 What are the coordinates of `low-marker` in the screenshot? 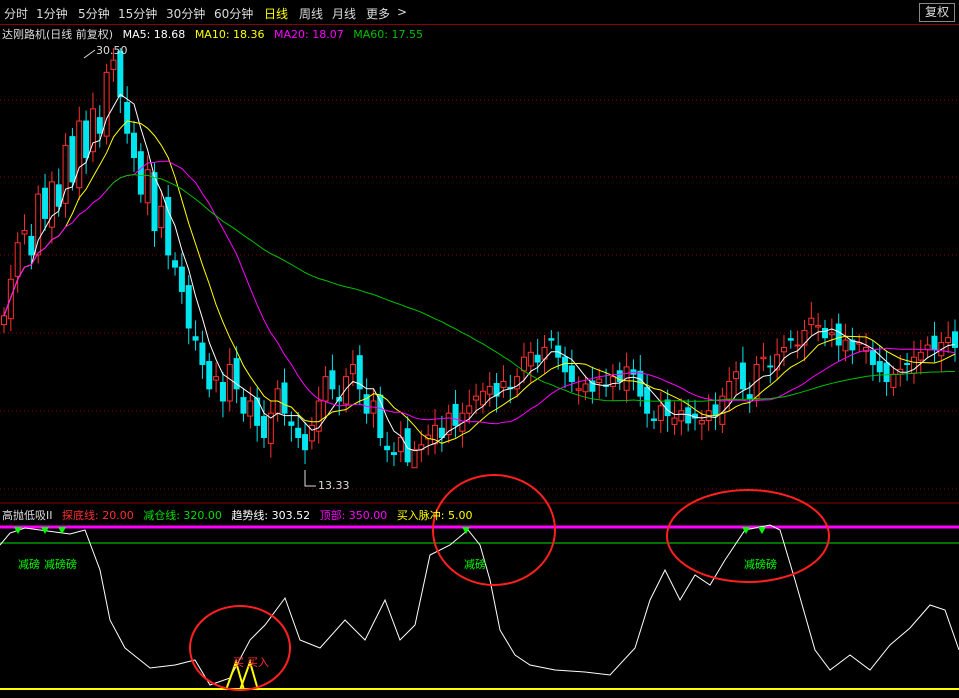 It's located at (310, 478).